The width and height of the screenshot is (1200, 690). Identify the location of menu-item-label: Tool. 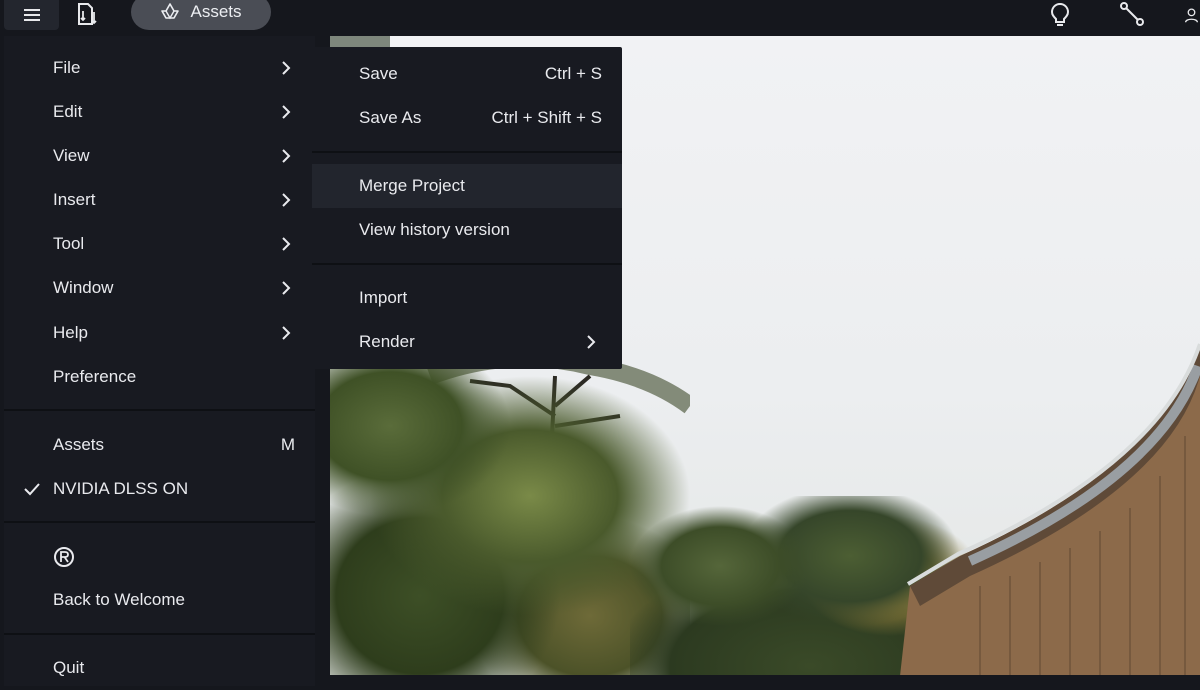
(69, 243).